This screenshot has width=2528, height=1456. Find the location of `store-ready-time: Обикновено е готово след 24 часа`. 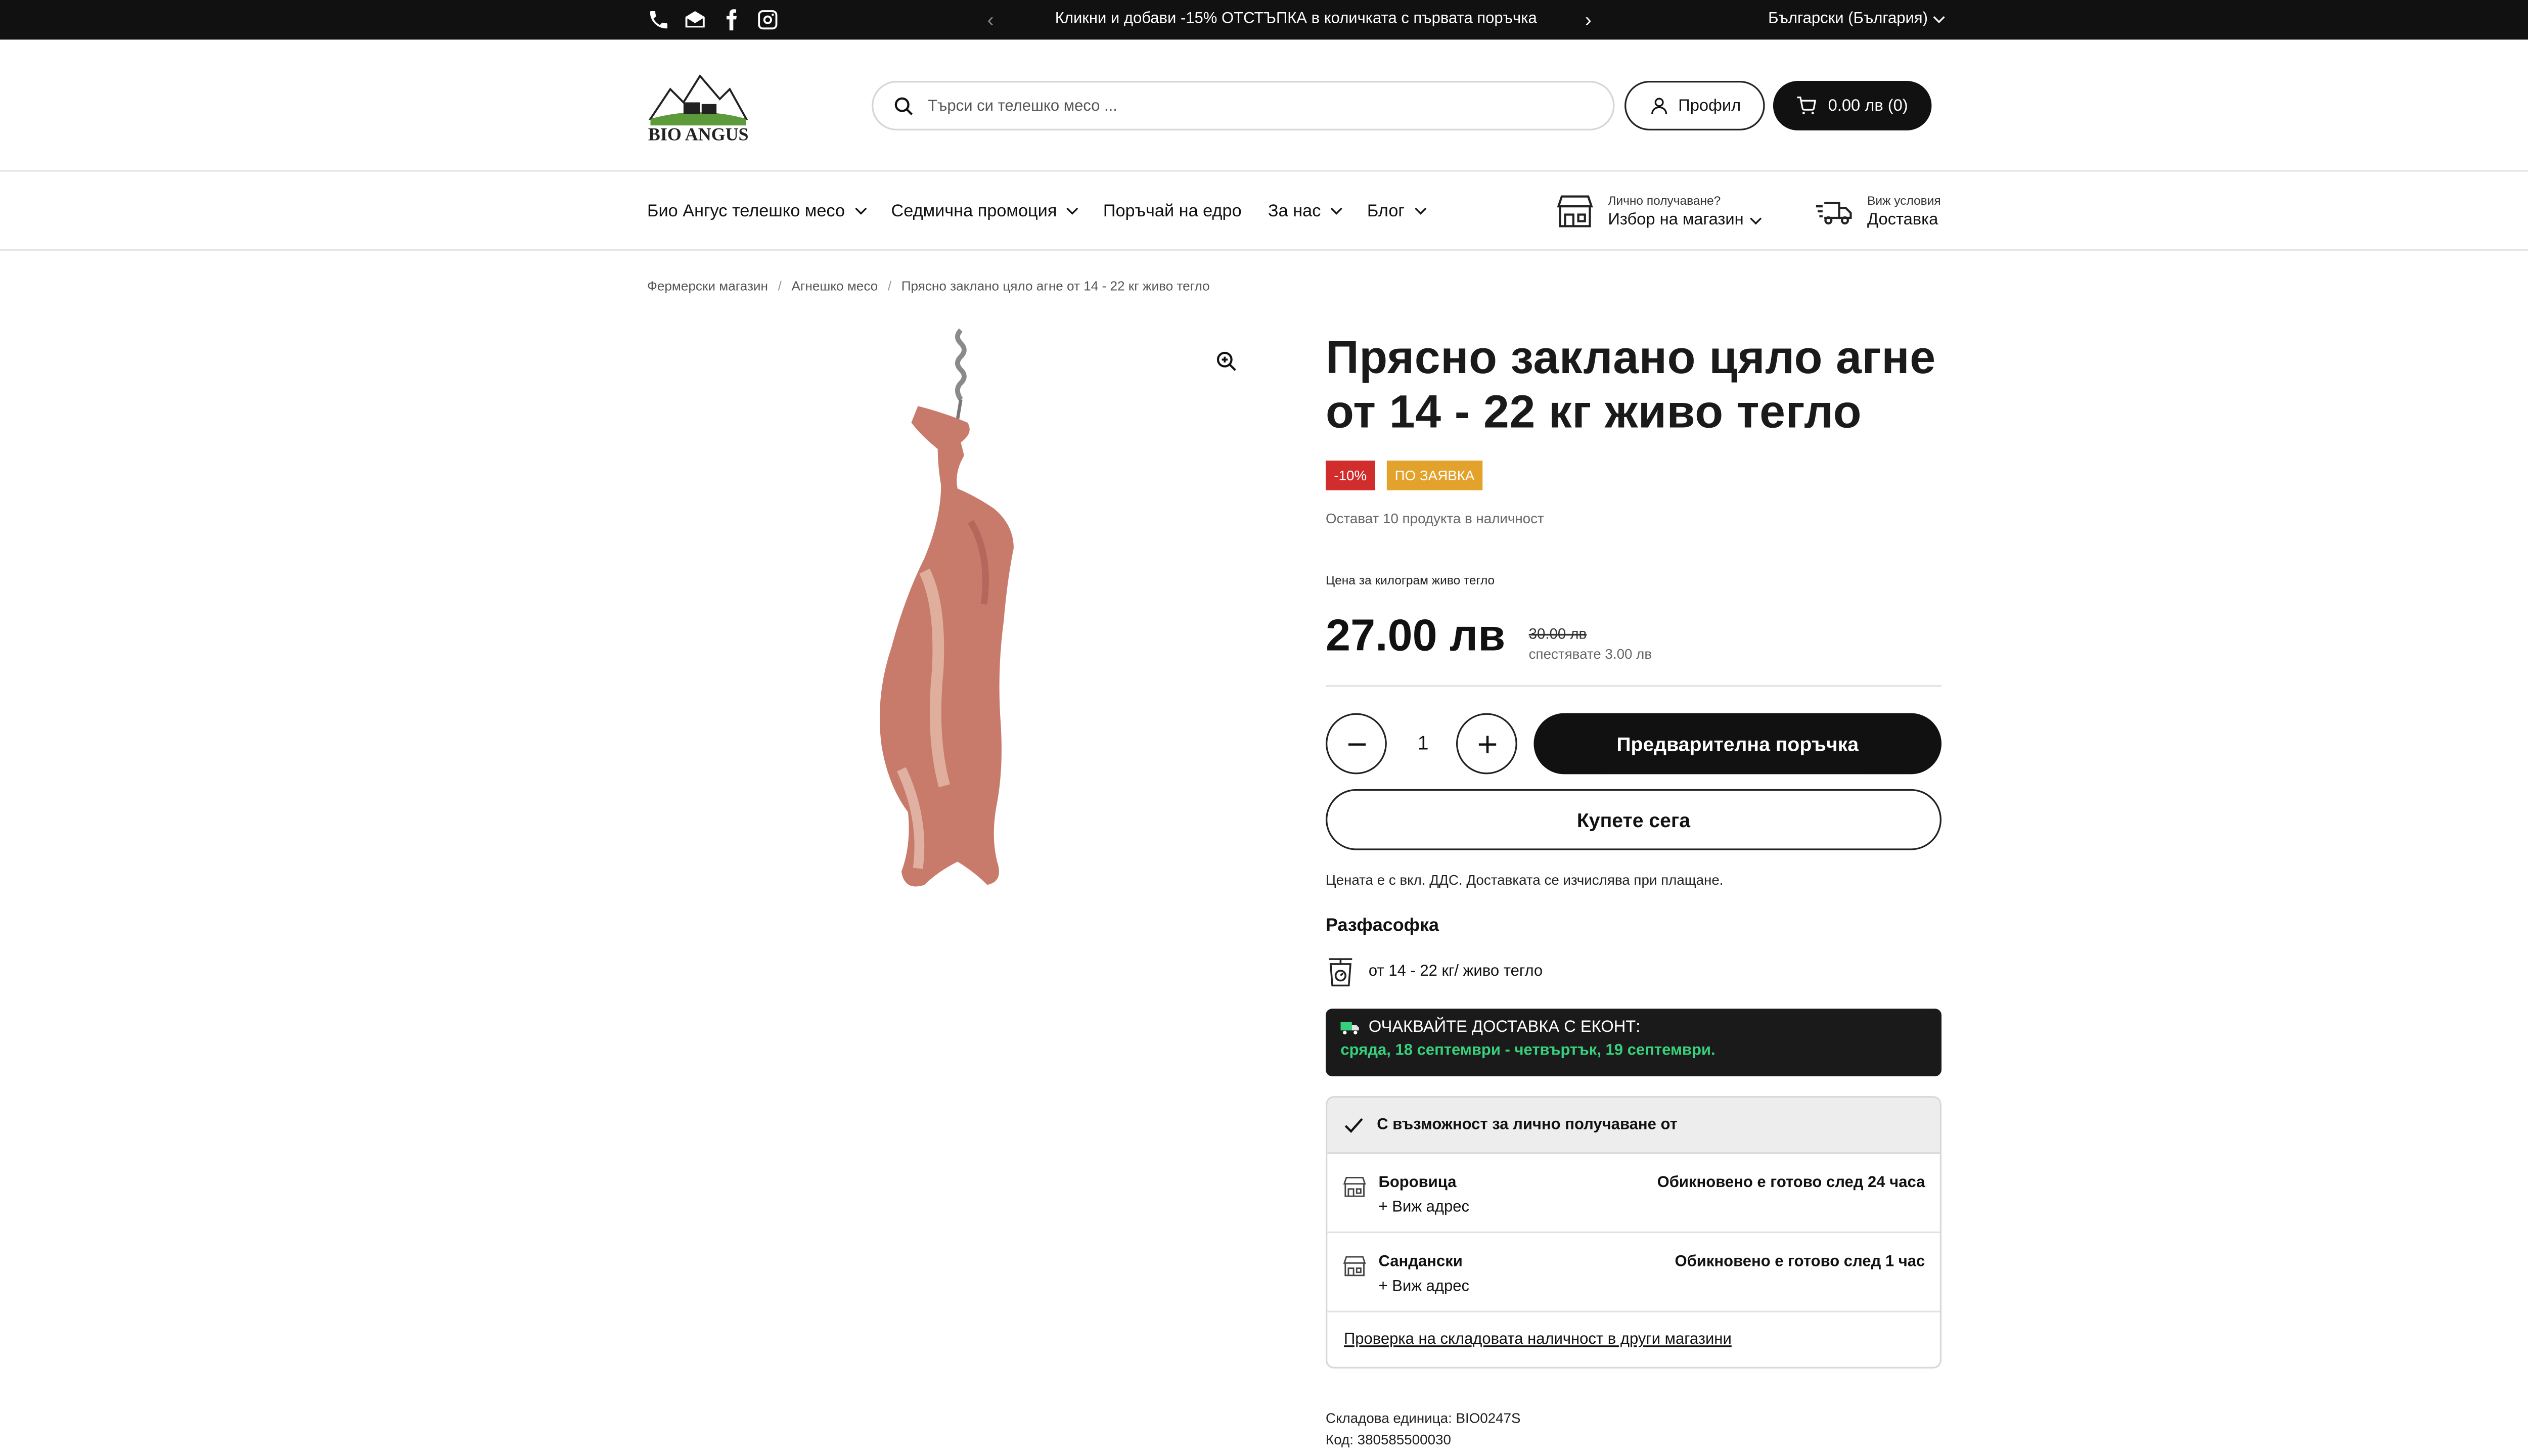

store-ready-time: Обикновено е готово след 24 часа is located at coordinates (1791, 1182).